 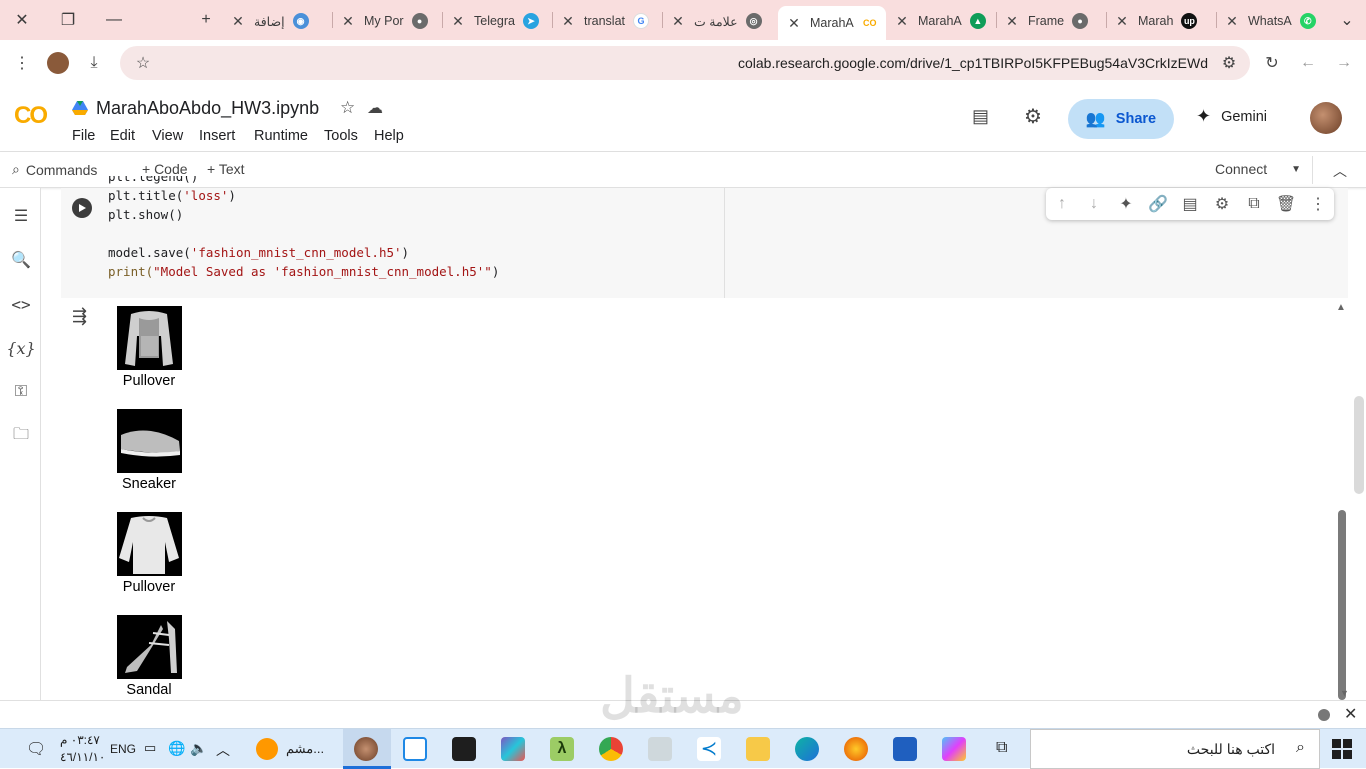 I want to click on menu-tools: Tools, so click(x=341, y=136).